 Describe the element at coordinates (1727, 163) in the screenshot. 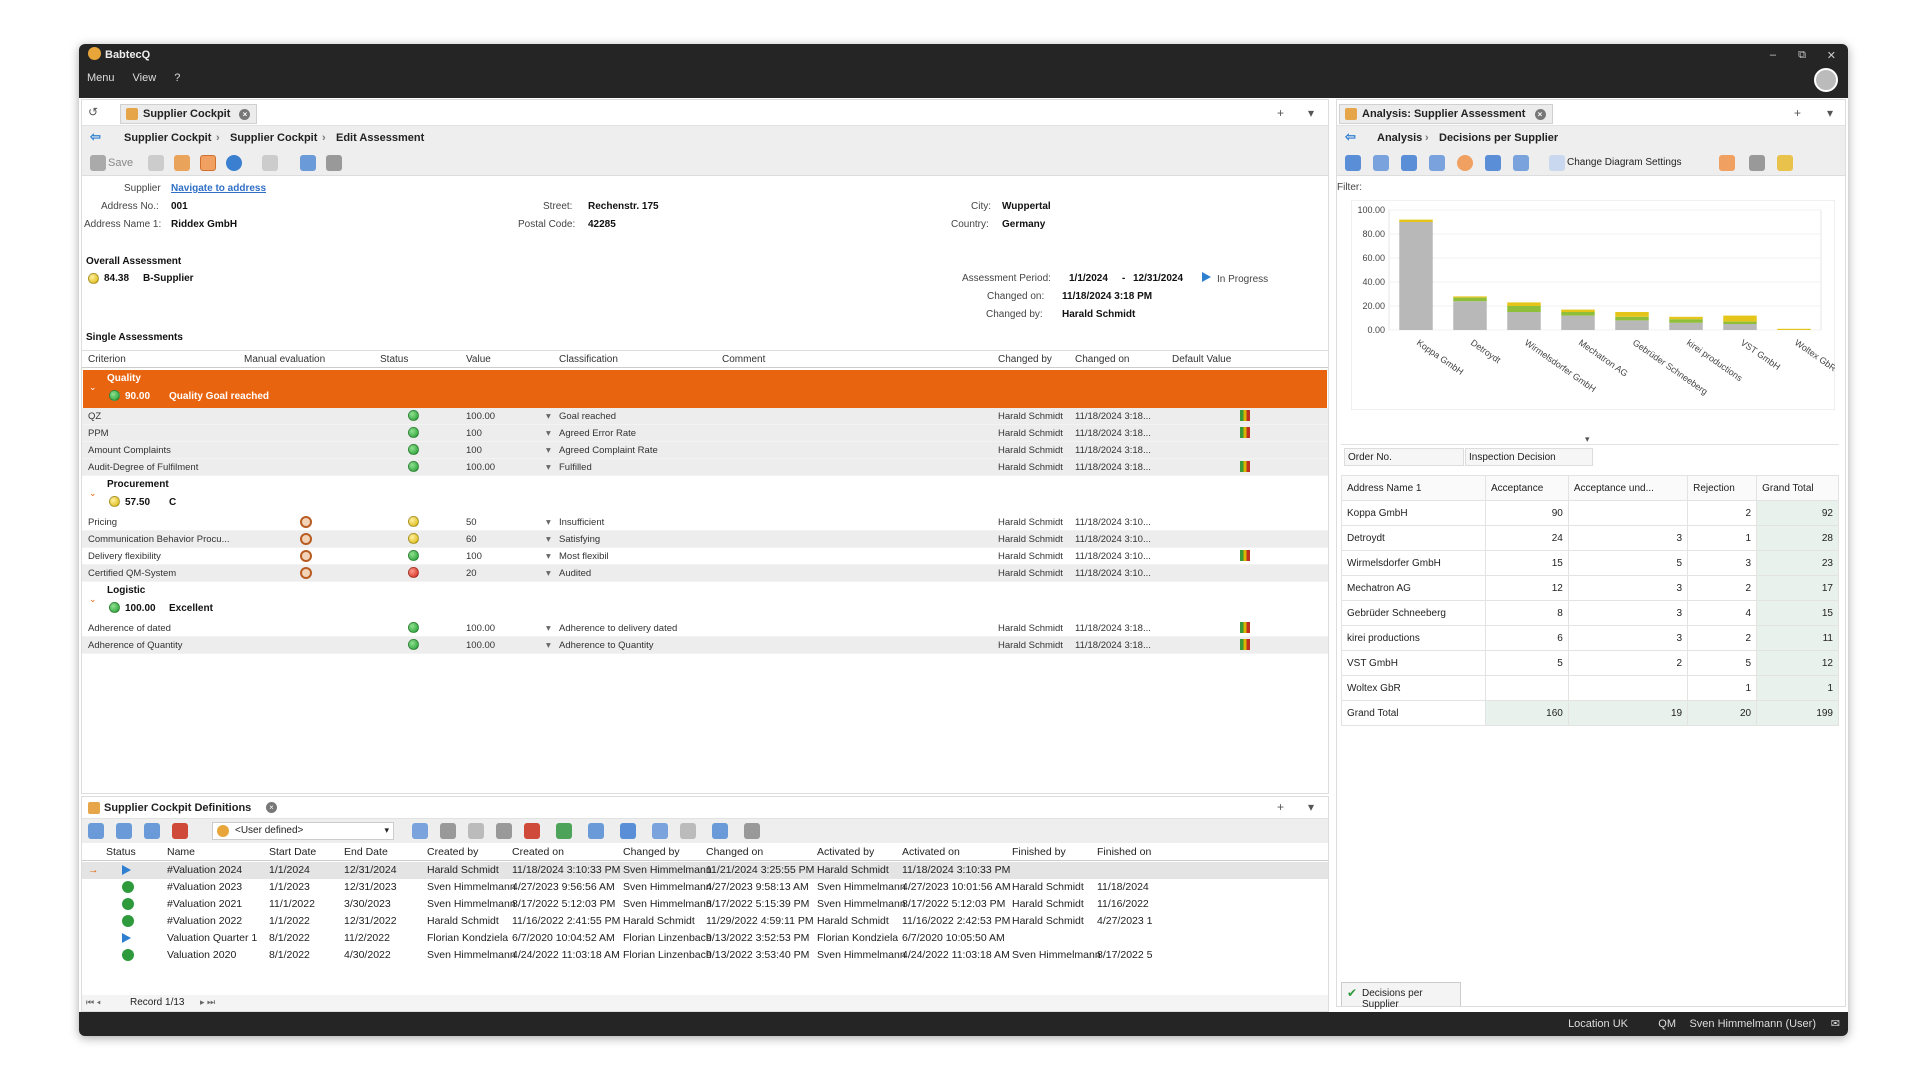

I see `highlight-icon` at that location.